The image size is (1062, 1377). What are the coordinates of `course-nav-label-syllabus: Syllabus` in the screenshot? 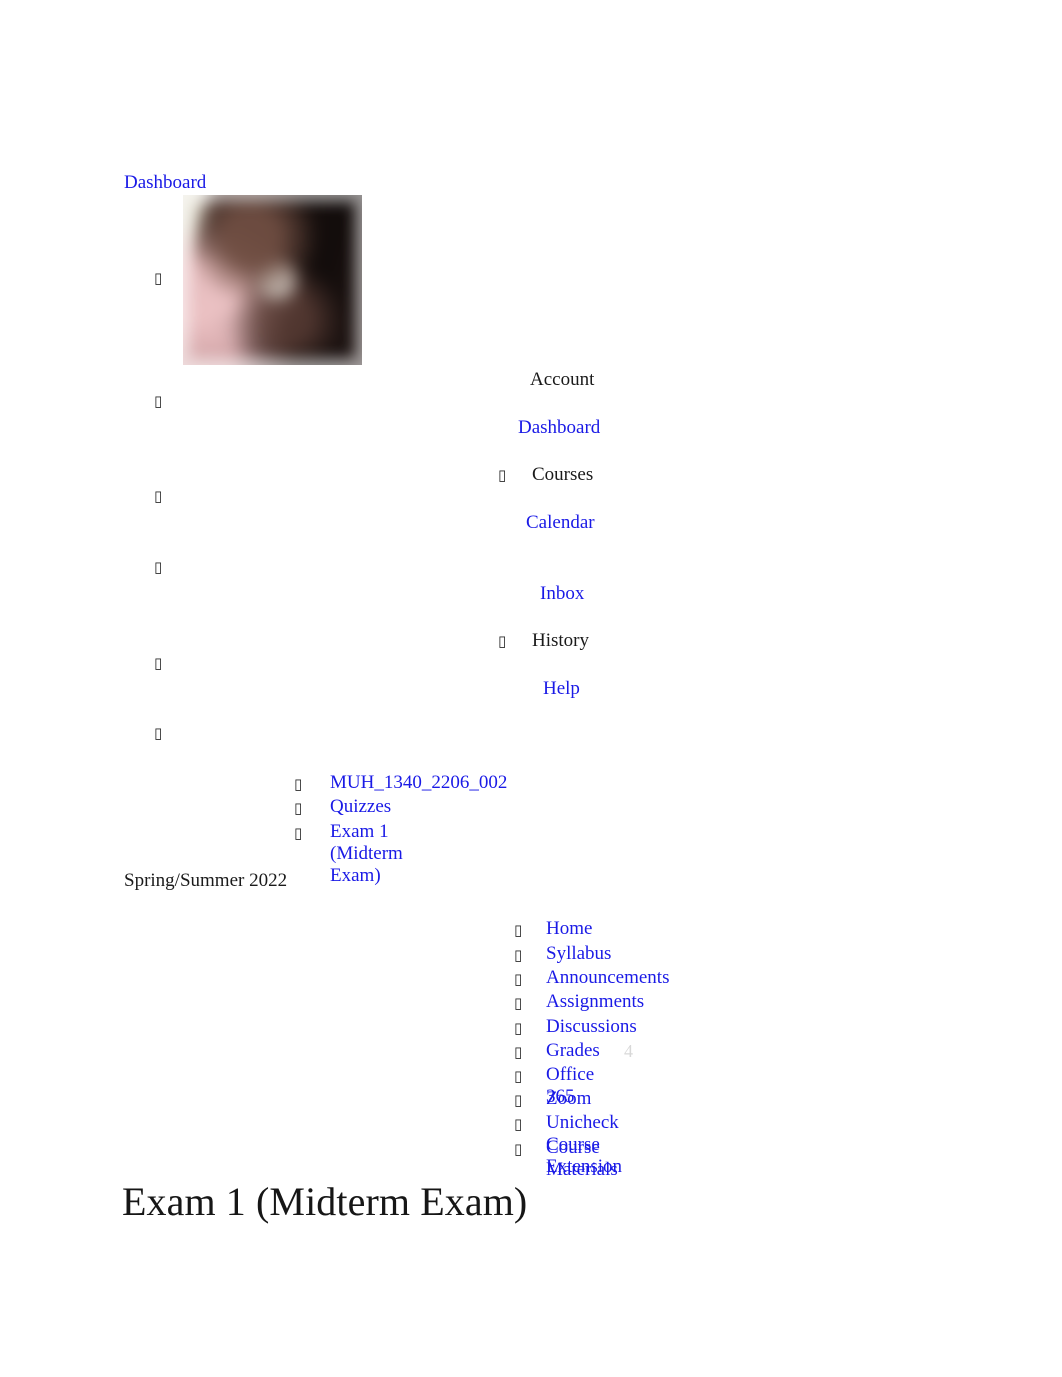 It's located at (579, 953).